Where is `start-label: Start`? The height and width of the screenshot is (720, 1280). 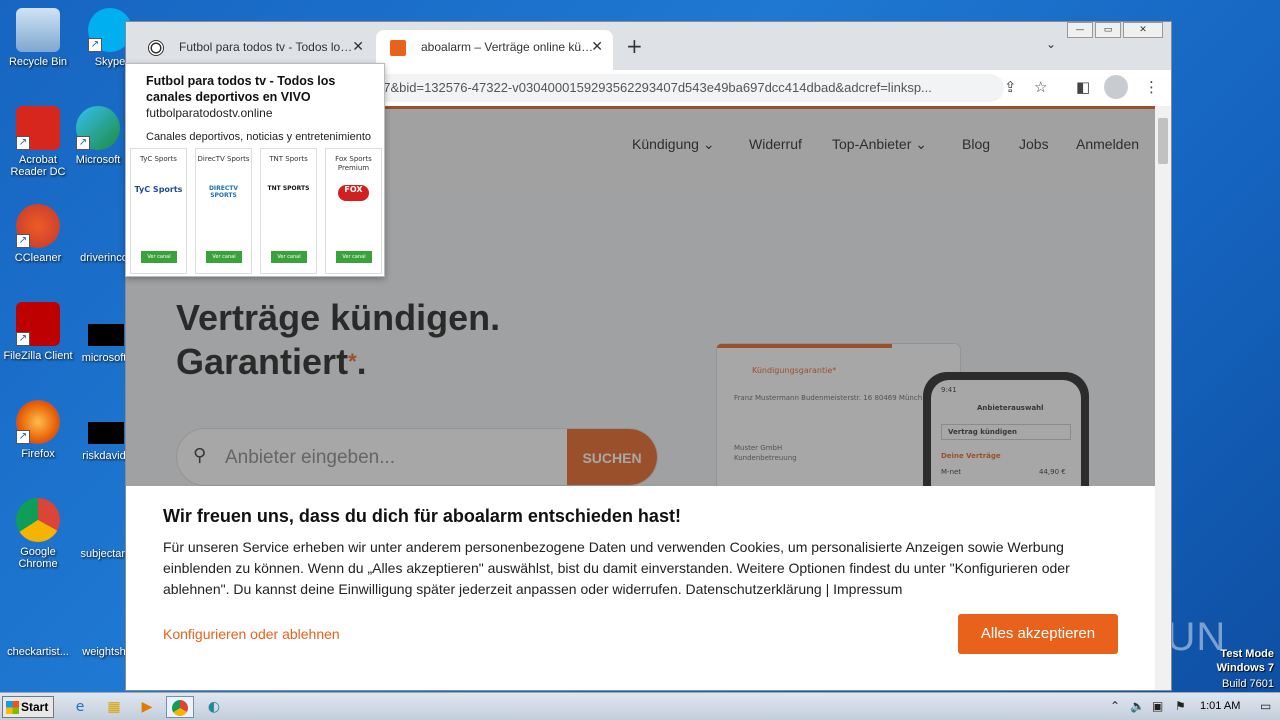 start-label: Start is located at coordinates (35, 707).